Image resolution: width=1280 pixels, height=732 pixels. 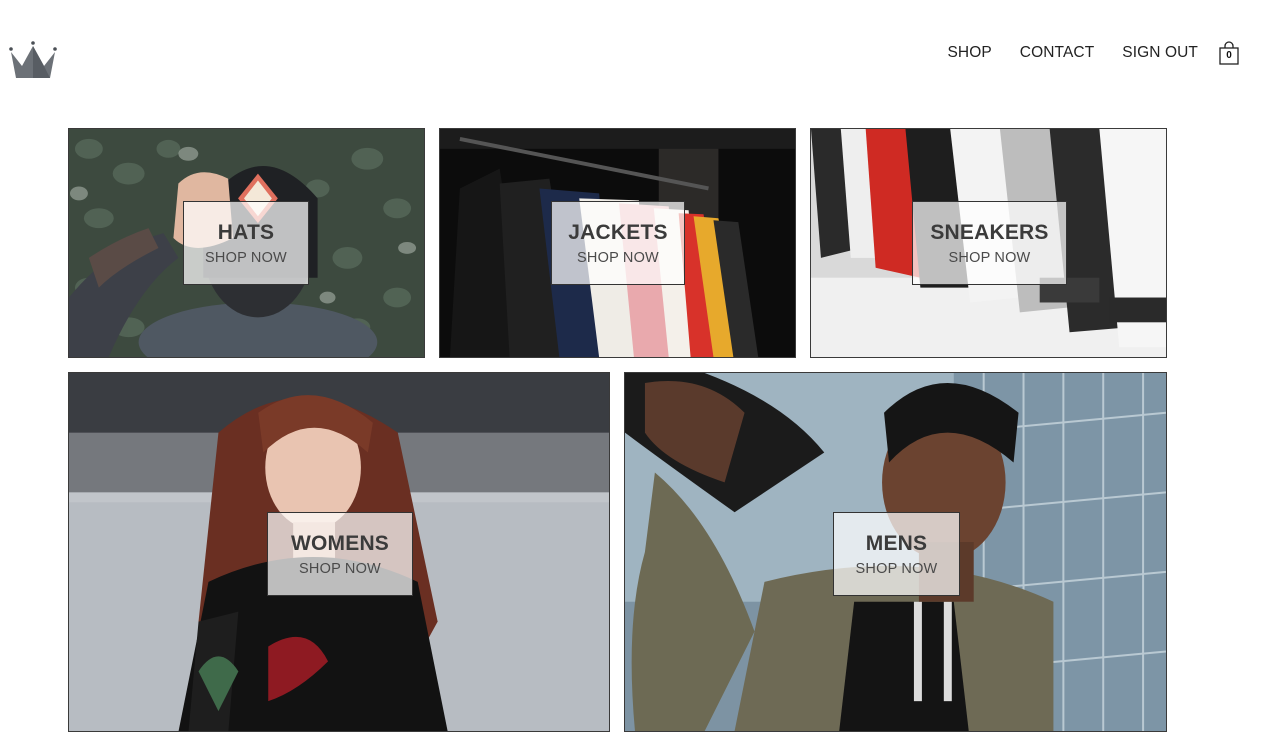 I want to click on nav-contact-link: CONTACT, so click(x=1057, y=53).